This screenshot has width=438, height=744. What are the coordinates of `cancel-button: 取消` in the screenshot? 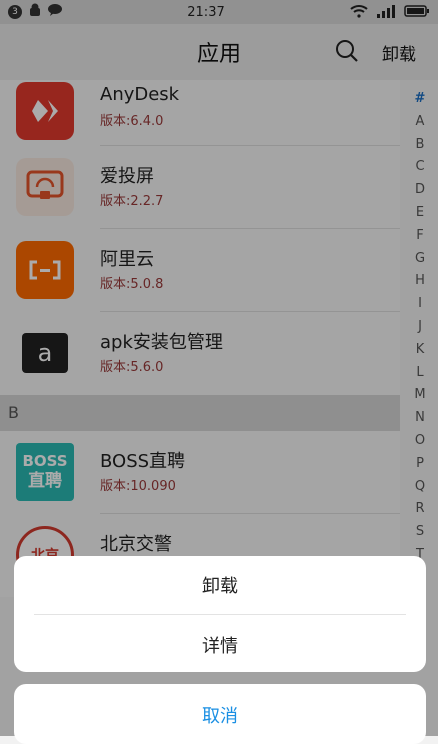 It's located at (220, 715).